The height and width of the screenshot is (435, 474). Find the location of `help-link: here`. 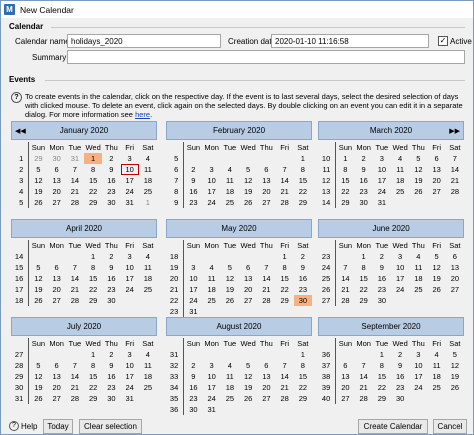

help-link: here is located at coordinates (142, 114).